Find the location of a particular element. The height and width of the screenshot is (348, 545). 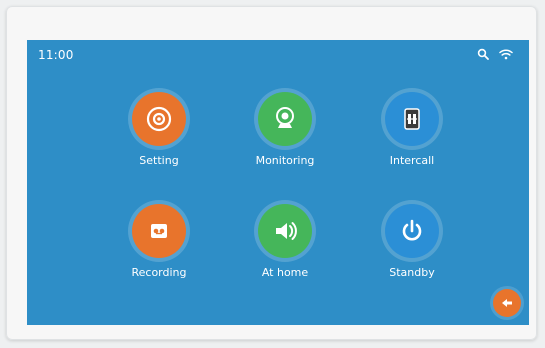

power-icon is located at coordinates (412, 230).